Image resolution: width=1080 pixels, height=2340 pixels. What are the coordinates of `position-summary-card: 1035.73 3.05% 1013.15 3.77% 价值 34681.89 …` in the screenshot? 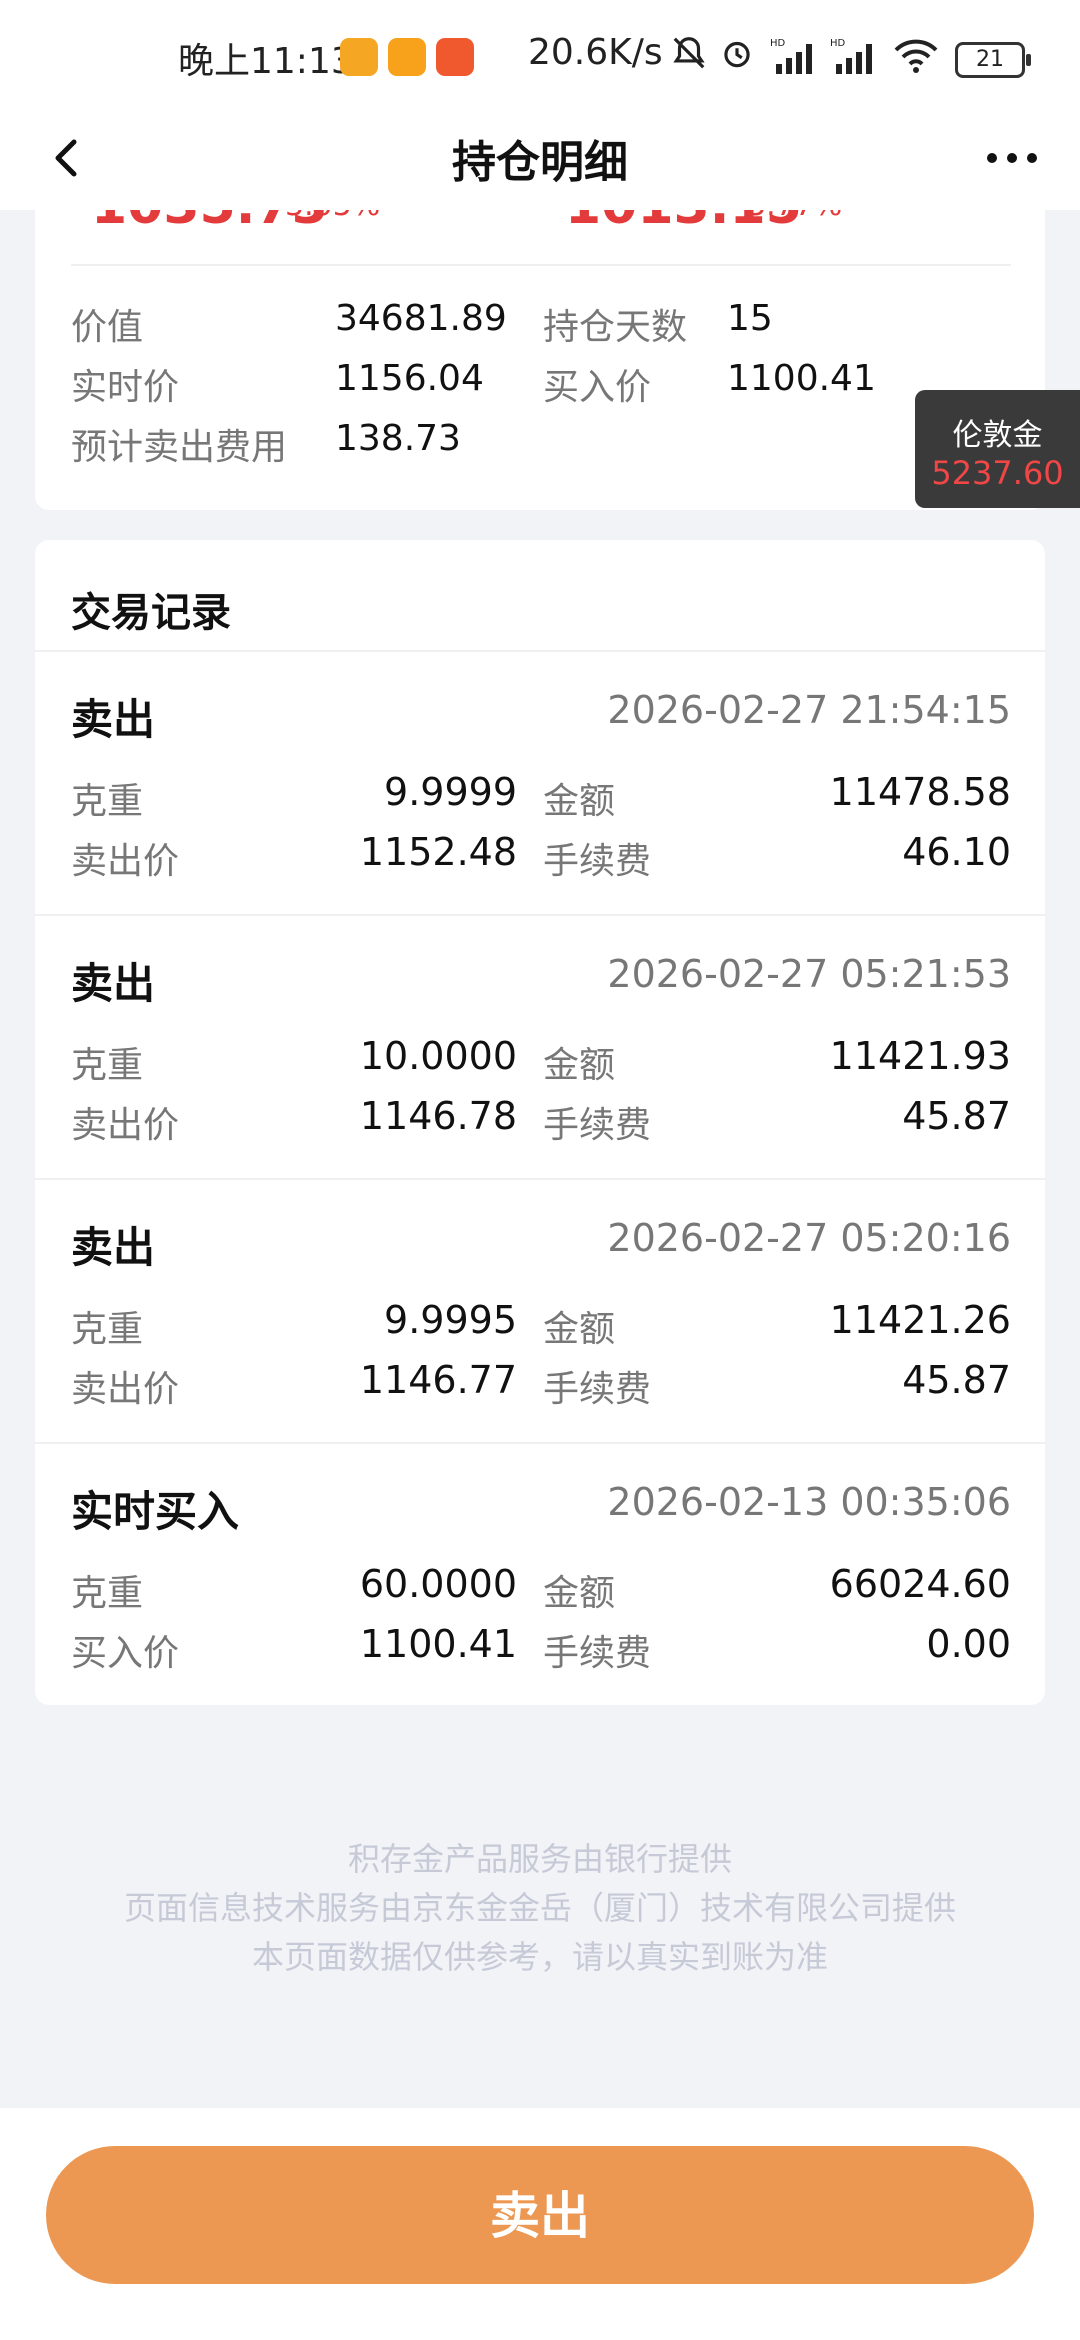 It's located at (540, 360).